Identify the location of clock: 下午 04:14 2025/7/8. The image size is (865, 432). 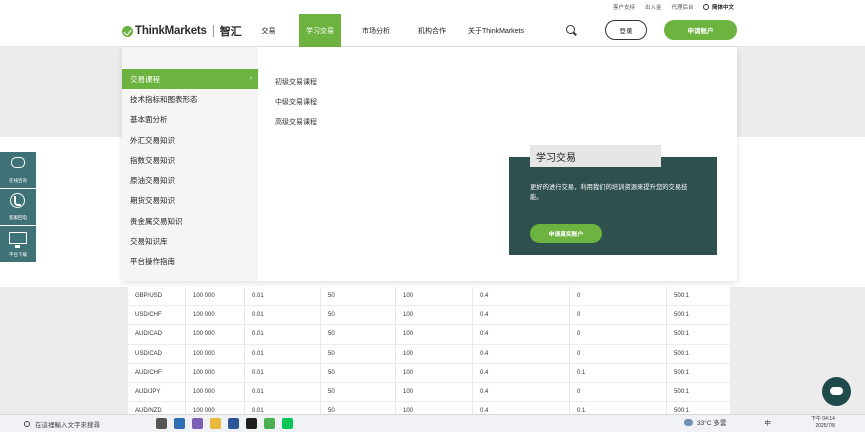
(823, 423).